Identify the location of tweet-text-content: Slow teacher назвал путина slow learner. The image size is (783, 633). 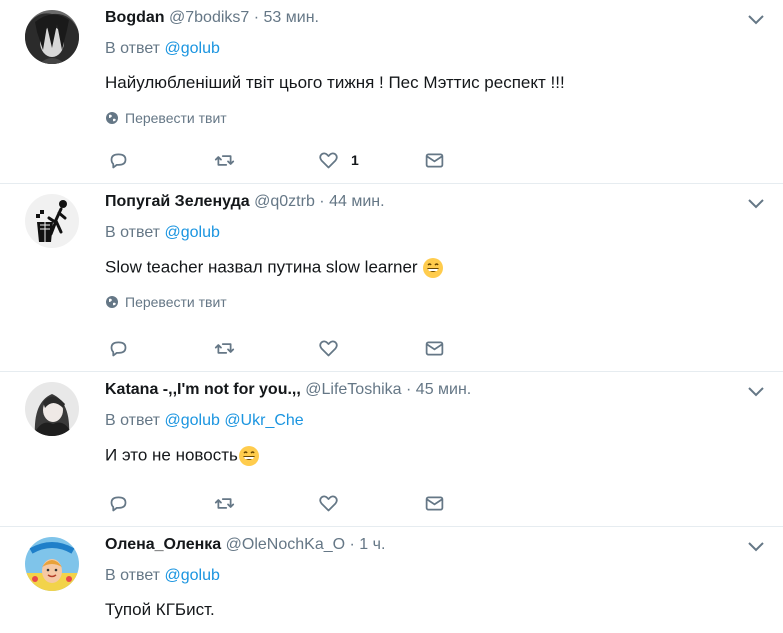
(261, 267).